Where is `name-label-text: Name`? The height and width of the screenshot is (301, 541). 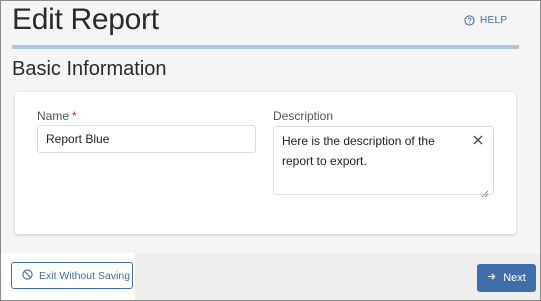
name-label-text: Name is located at coordinates (53, 116).